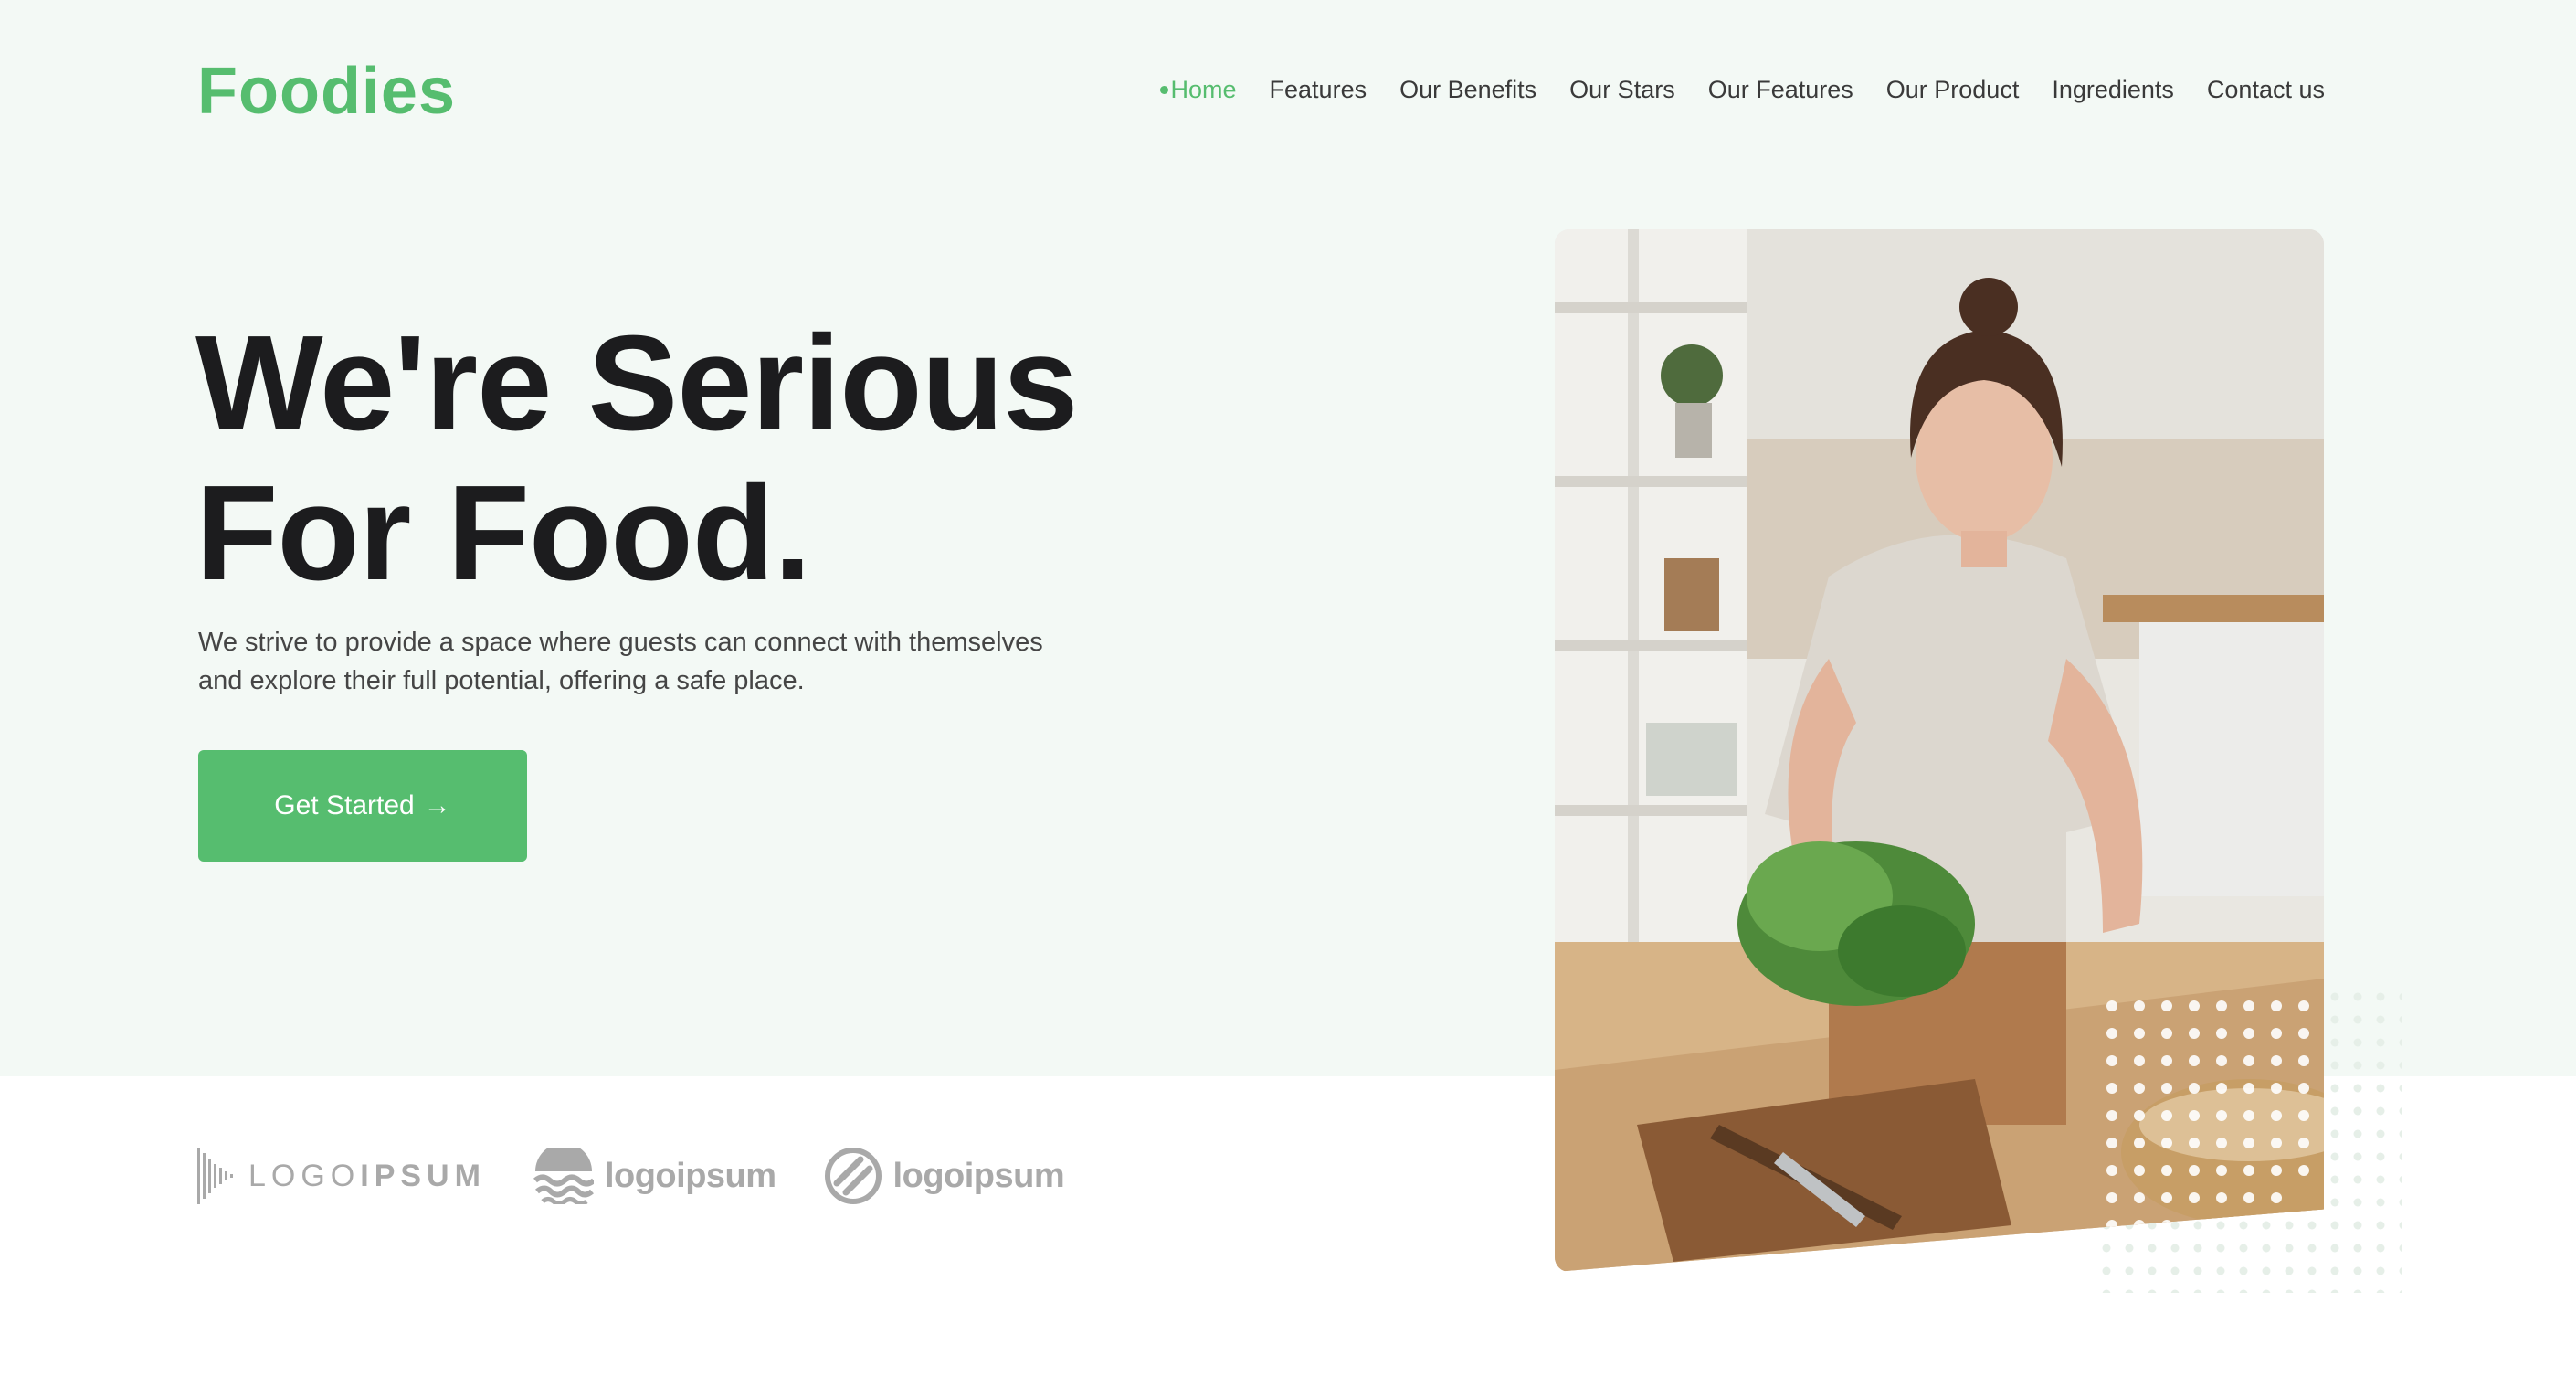  What do you see at coordinates (1318, 89) in the screenshot?
I see `nav-item-features: Features` at bounding box center [1318, 89].